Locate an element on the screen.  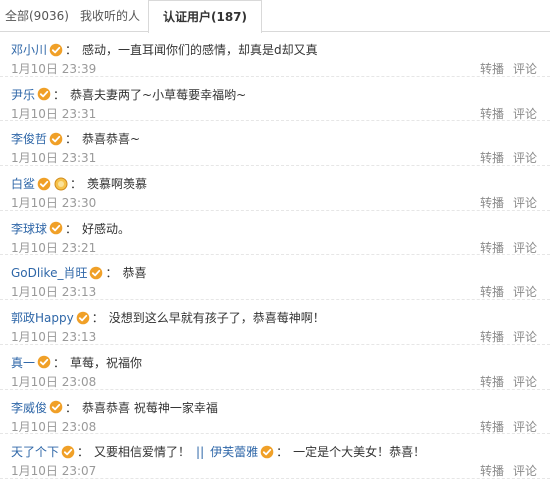
comment-item: 邓小川 ： 感动，一直耳闻你们的感情，却真是d却又真 1月10日 23:39 转播 评论 is located at coordinates (275, 54).